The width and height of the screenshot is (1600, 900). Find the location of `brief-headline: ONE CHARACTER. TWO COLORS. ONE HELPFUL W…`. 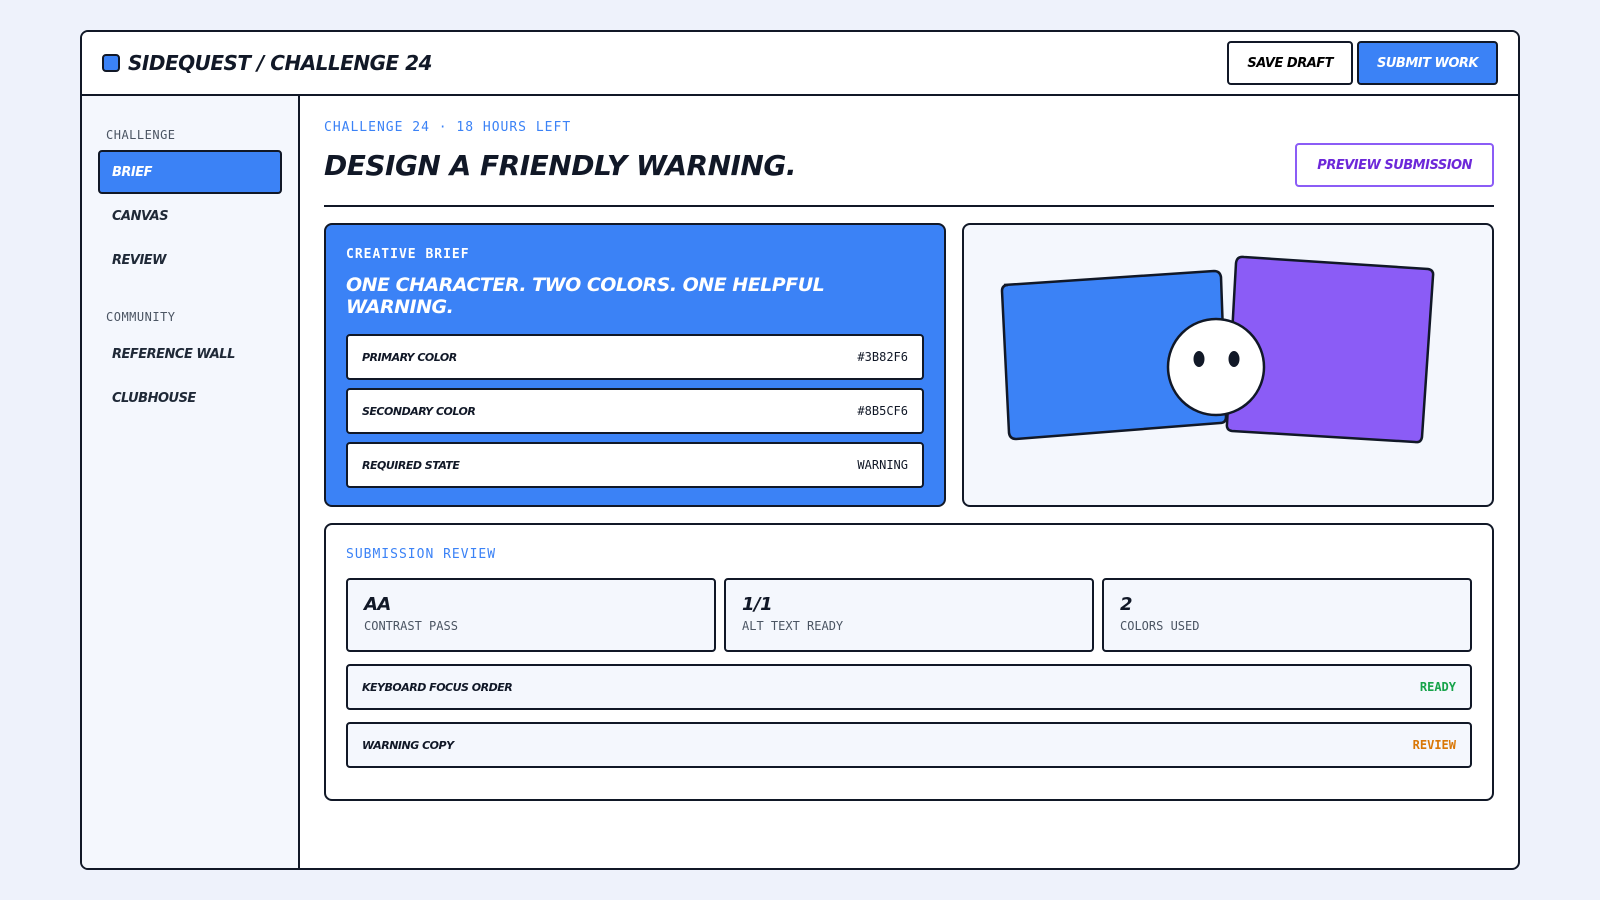

brief-headline: ONE CHARACTER. TWO COLORS. ONE HELPFUL W… is located at coordinates (585, 296).